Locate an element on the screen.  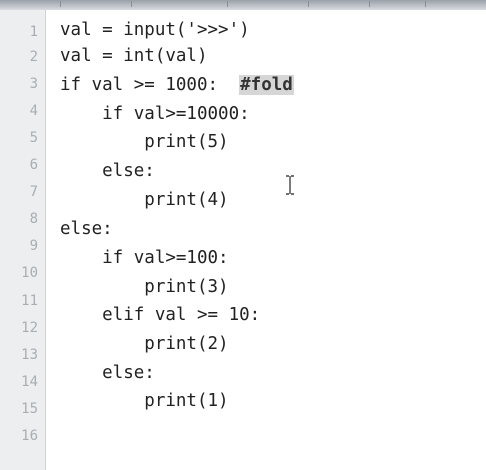
line-number: 8 is located at coordinates (33, 219).